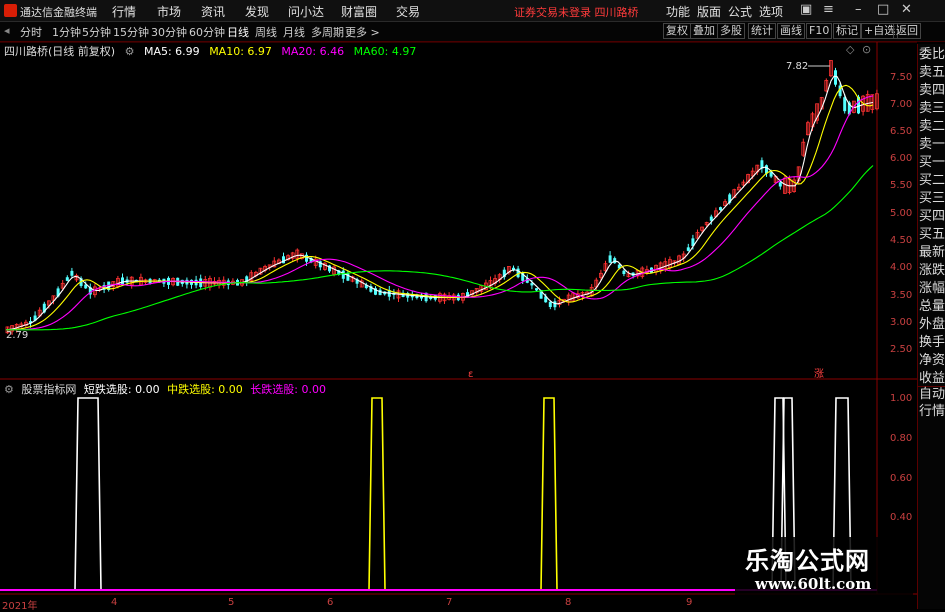  Describe the element at coordinates (20, 606) in the screenshot. I see `date-tick: 2021年` at that location.